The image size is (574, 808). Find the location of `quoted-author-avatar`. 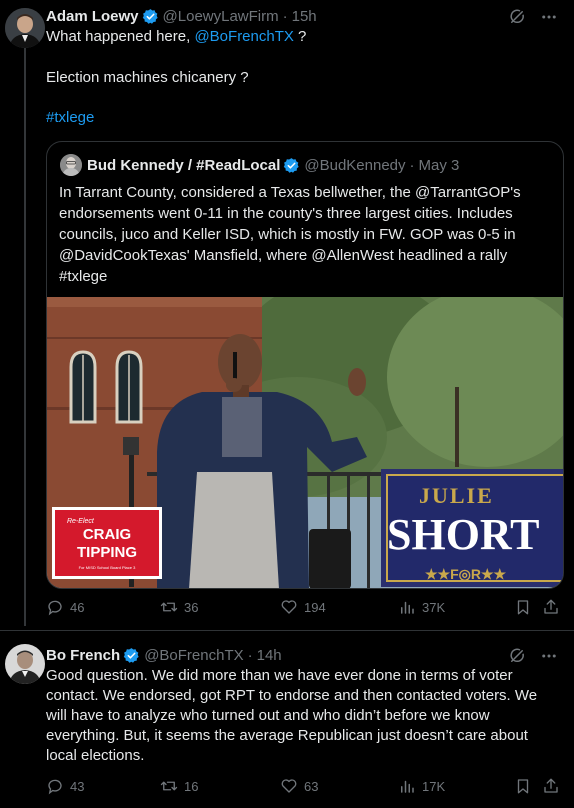

quoted-author-avatar is located at coordinates (71, 165).